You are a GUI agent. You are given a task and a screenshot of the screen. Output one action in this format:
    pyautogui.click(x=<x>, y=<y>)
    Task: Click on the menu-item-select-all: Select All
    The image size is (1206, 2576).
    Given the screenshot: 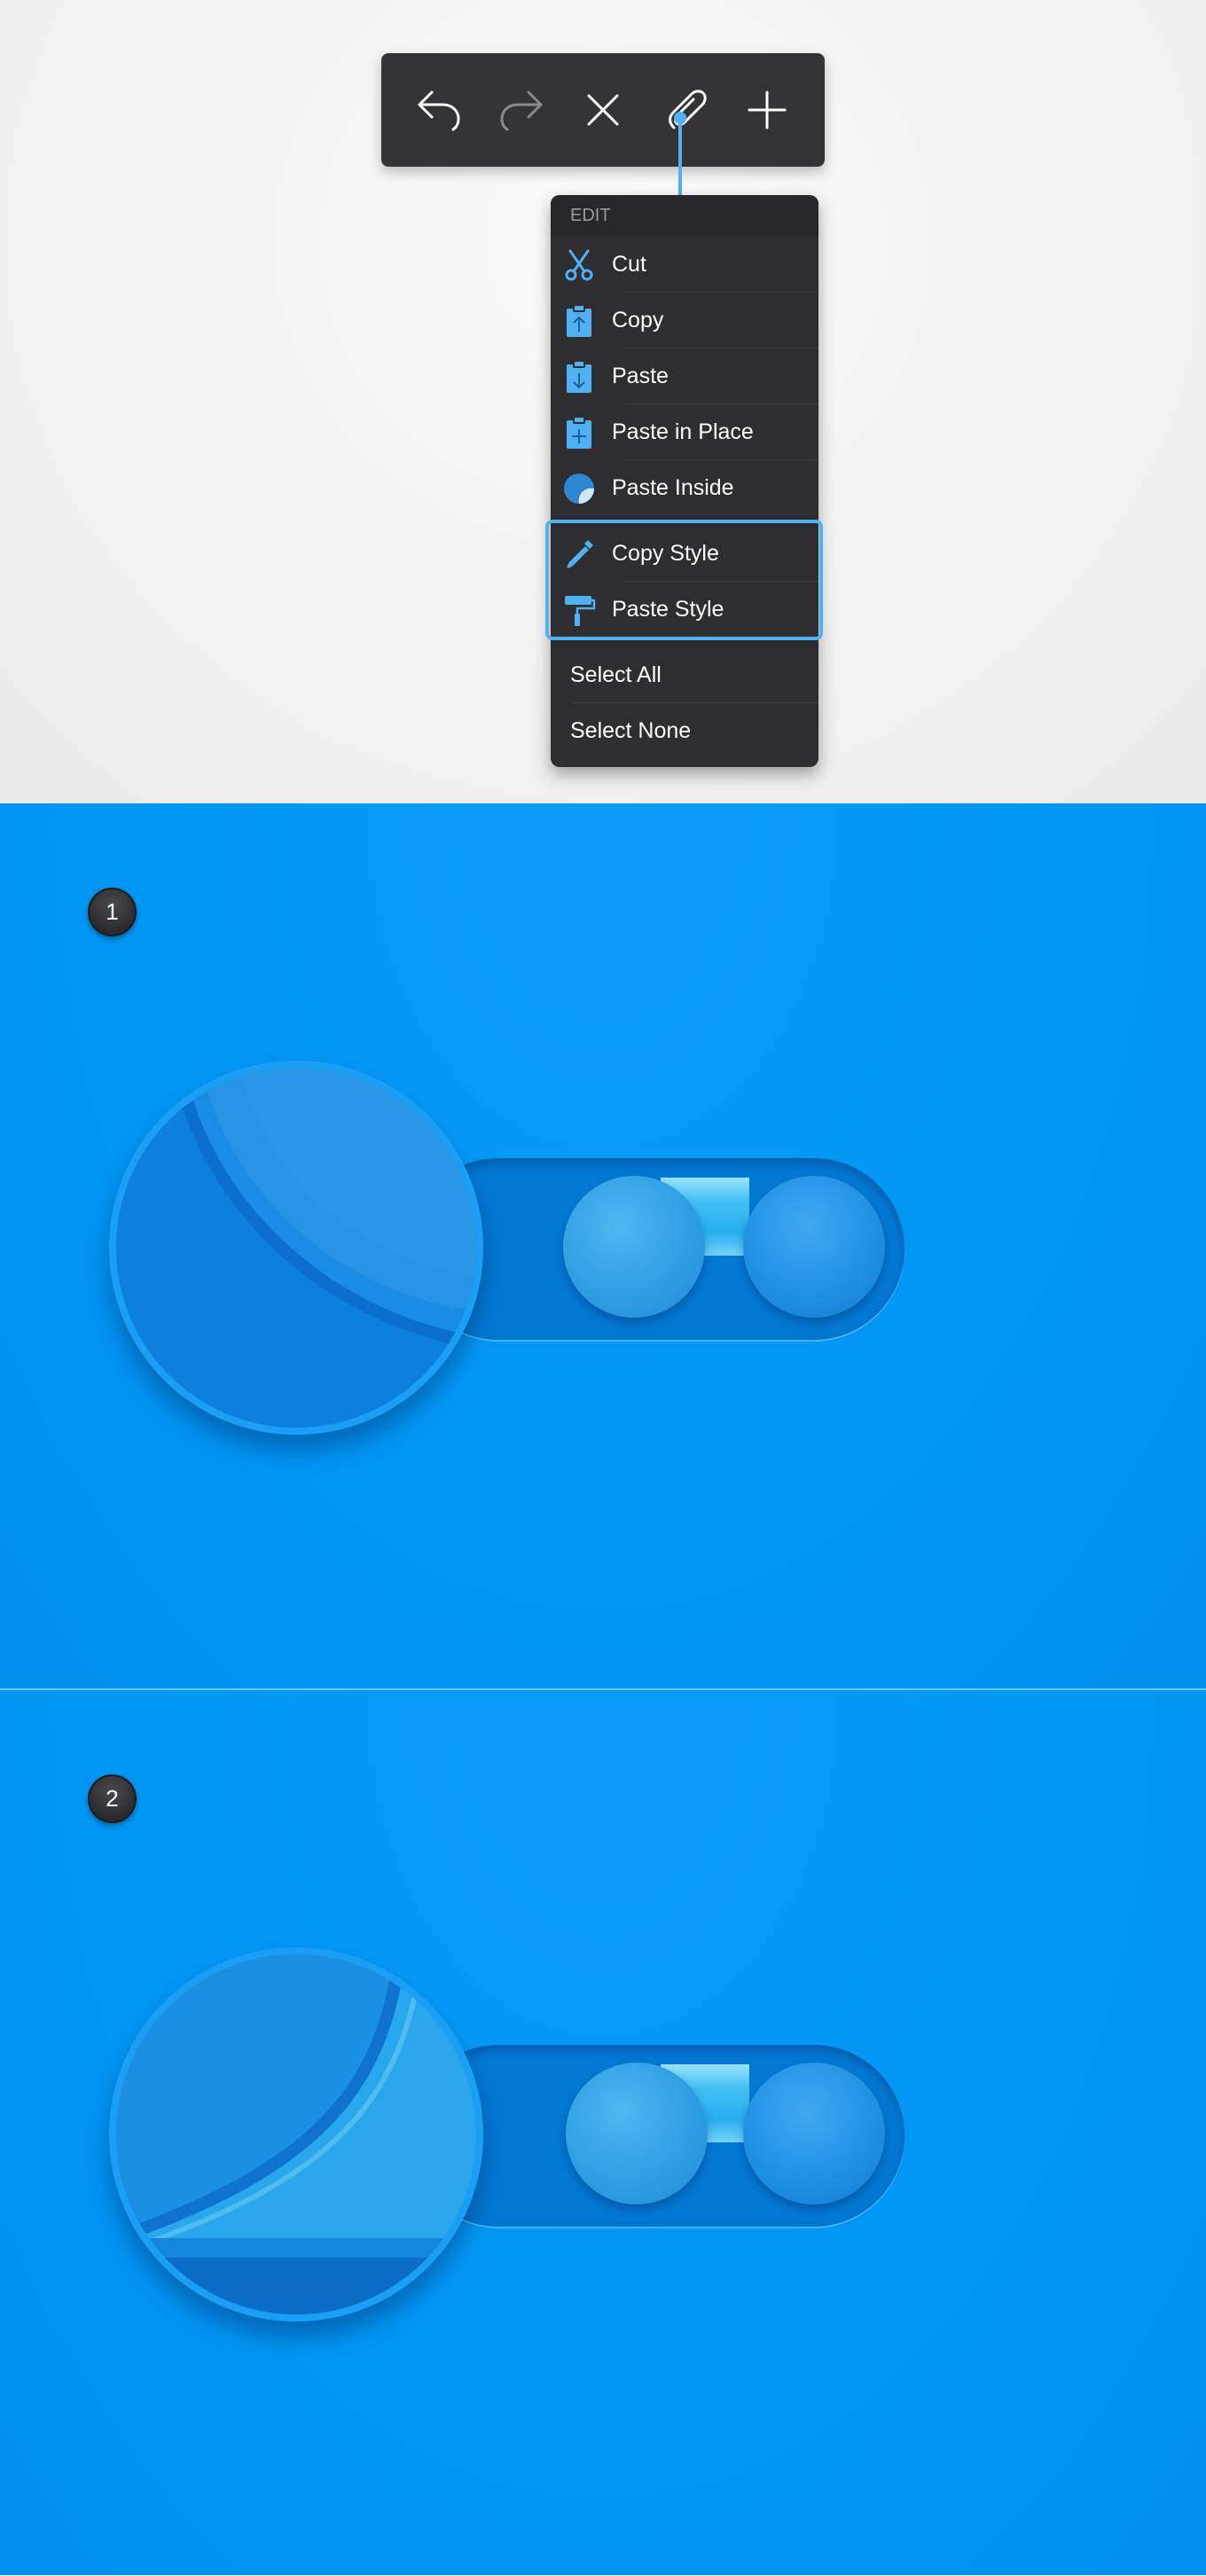 What is the action you would take?
    pyautogui.click(x=684, y=675)
    